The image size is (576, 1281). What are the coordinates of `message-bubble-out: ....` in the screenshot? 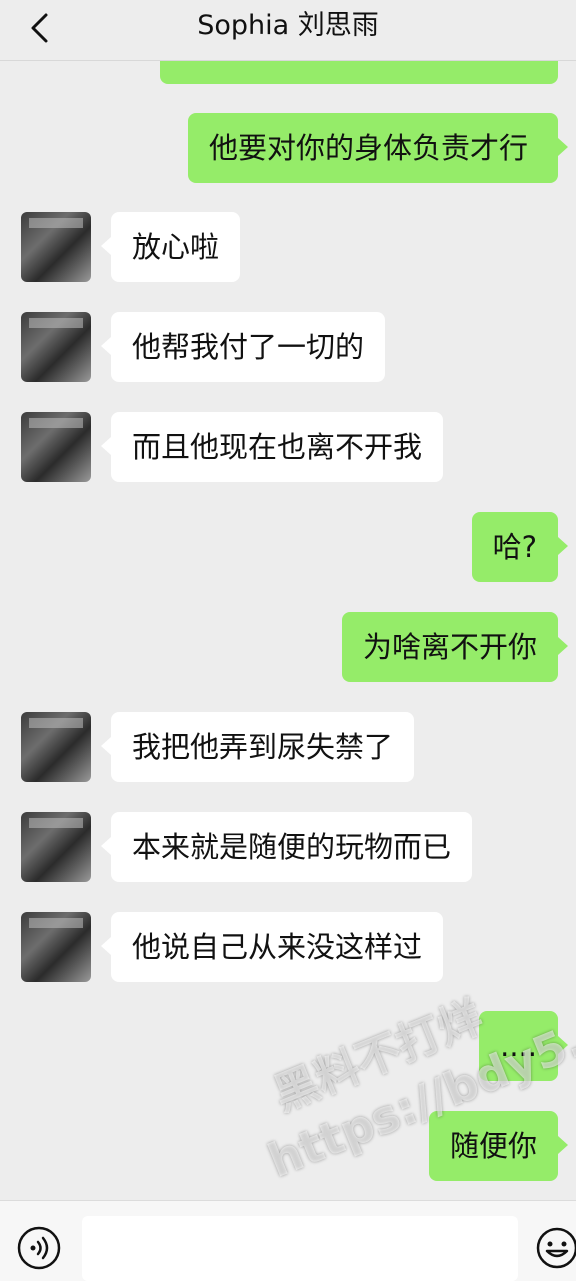 It's located at (523, 1046).